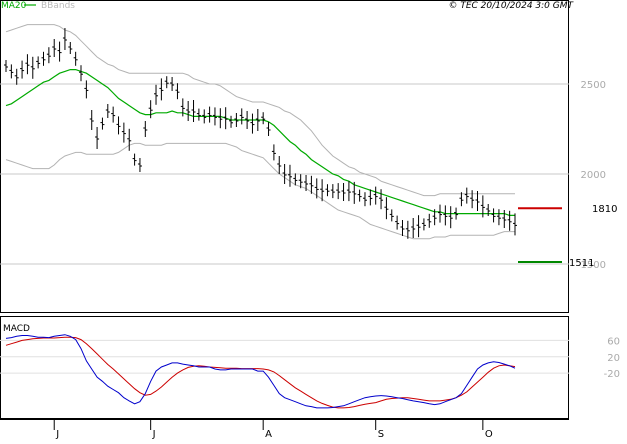  Describe the element at coordinates (613, 358) in the screenshot. I see `macd-tick-label: 20` at that location.